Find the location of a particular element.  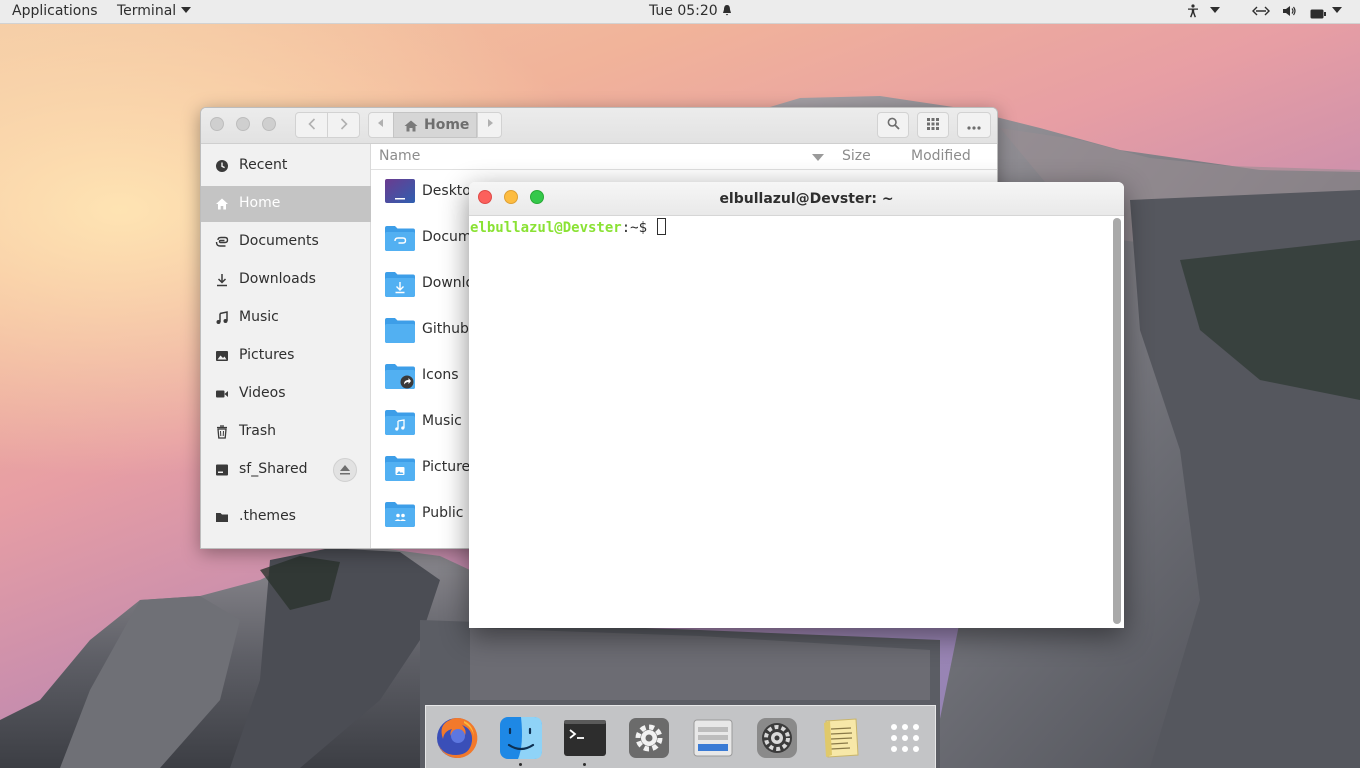

column-size: Size is located at coordinates (856, 156).